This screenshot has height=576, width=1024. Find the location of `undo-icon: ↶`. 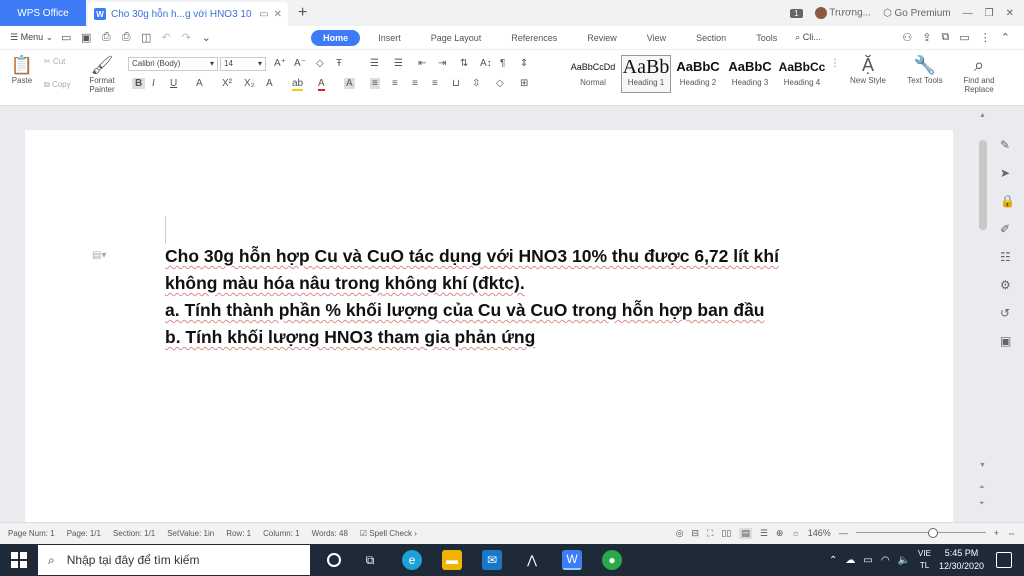

undo-icon: ↶ is located at coordinates (166, 37).